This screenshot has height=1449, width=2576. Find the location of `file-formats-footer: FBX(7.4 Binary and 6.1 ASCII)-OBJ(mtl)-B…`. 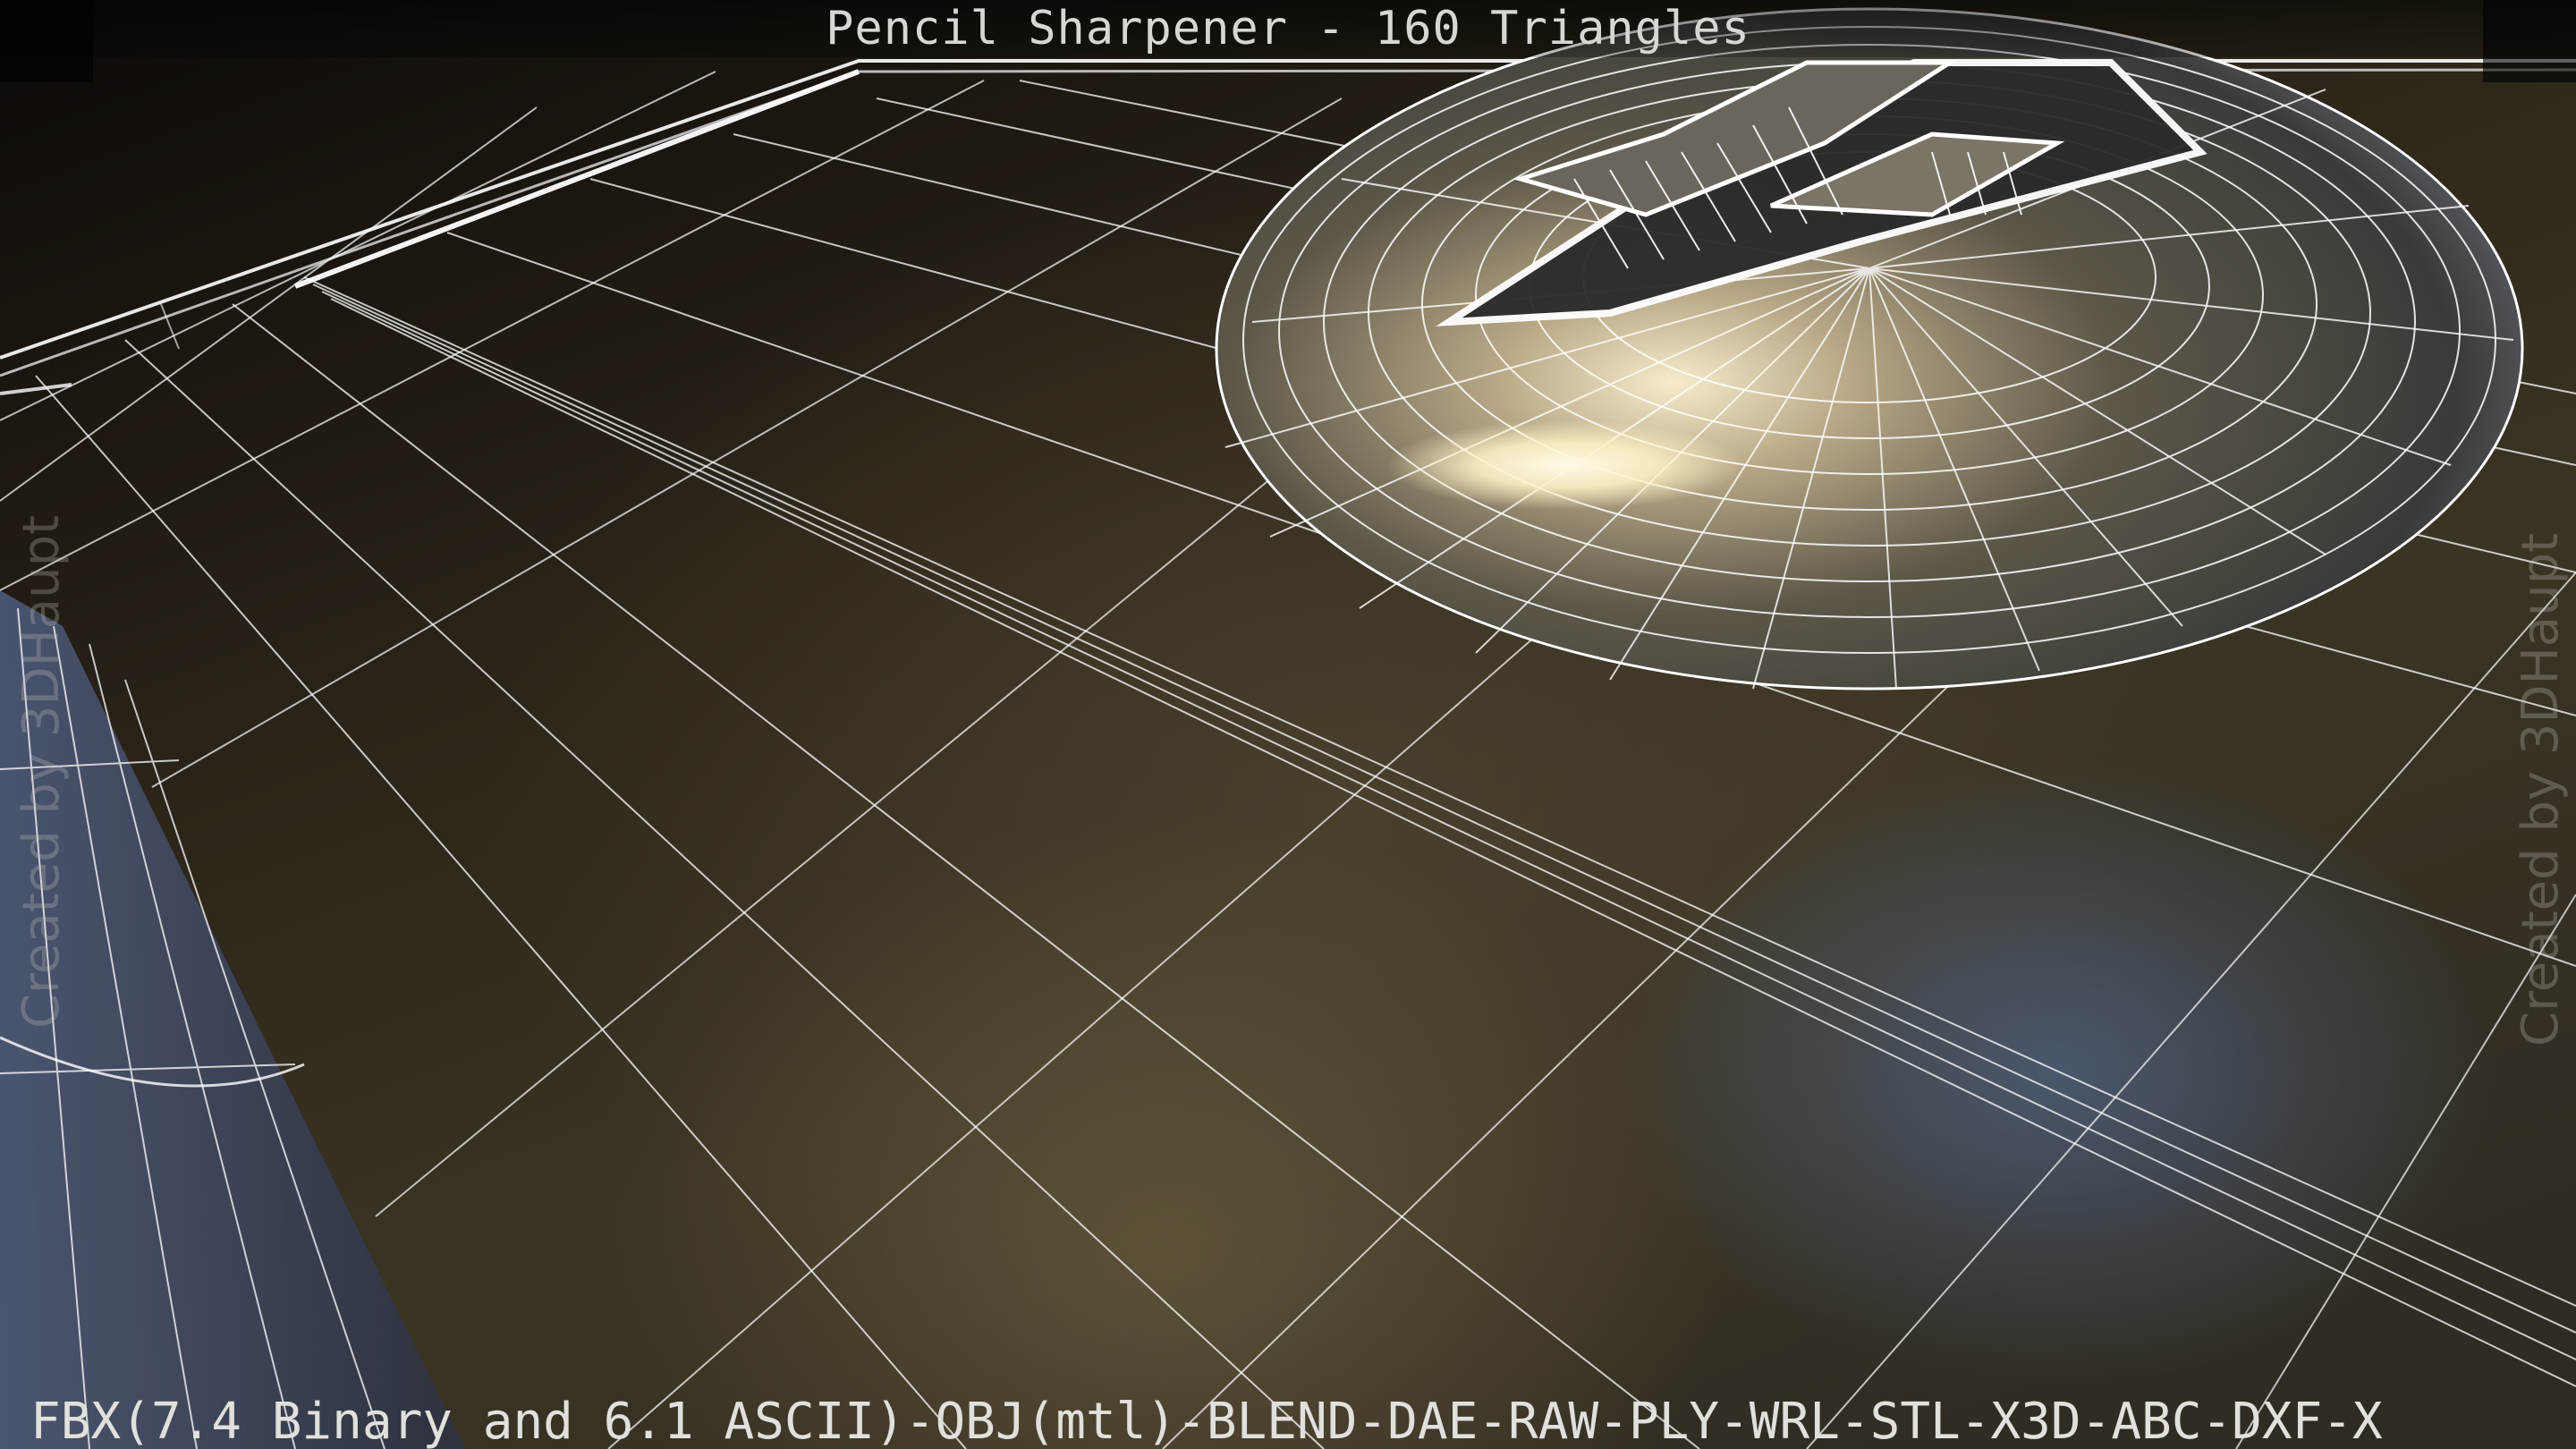

file-formats-footer: FBX(7.4 Binary and 6.1 ASCII)-OBJ(mtl)-B… is located at coordinates (1206, 1422).